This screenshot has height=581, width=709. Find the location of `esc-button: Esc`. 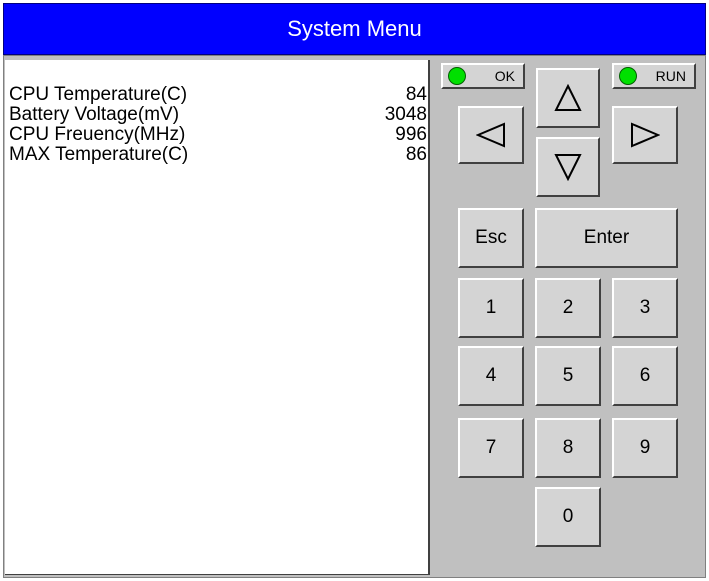

esc-button: Esc is located at coordinates (491, 238).